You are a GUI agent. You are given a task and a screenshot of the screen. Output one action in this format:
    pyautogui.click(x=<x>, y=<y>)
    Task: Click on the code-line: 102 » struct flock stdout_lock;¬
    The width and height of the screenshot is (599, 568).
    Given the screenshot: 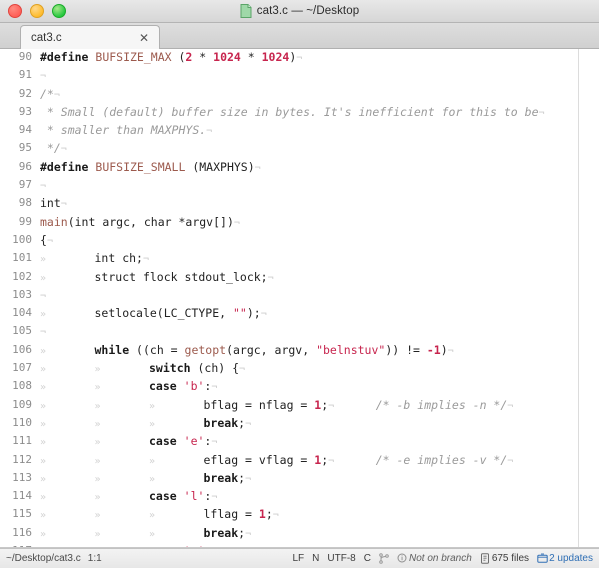 What is the action you would take?
    pyautogui.click(x=299, y=278)
    